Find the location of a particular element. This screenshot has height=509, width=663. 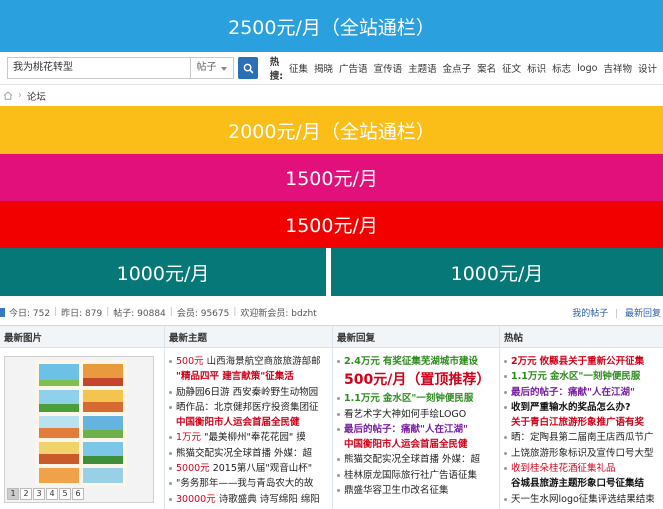

ad-banner-2500: 2500元/月（全站通栏） is located at coordinates (331, 26).